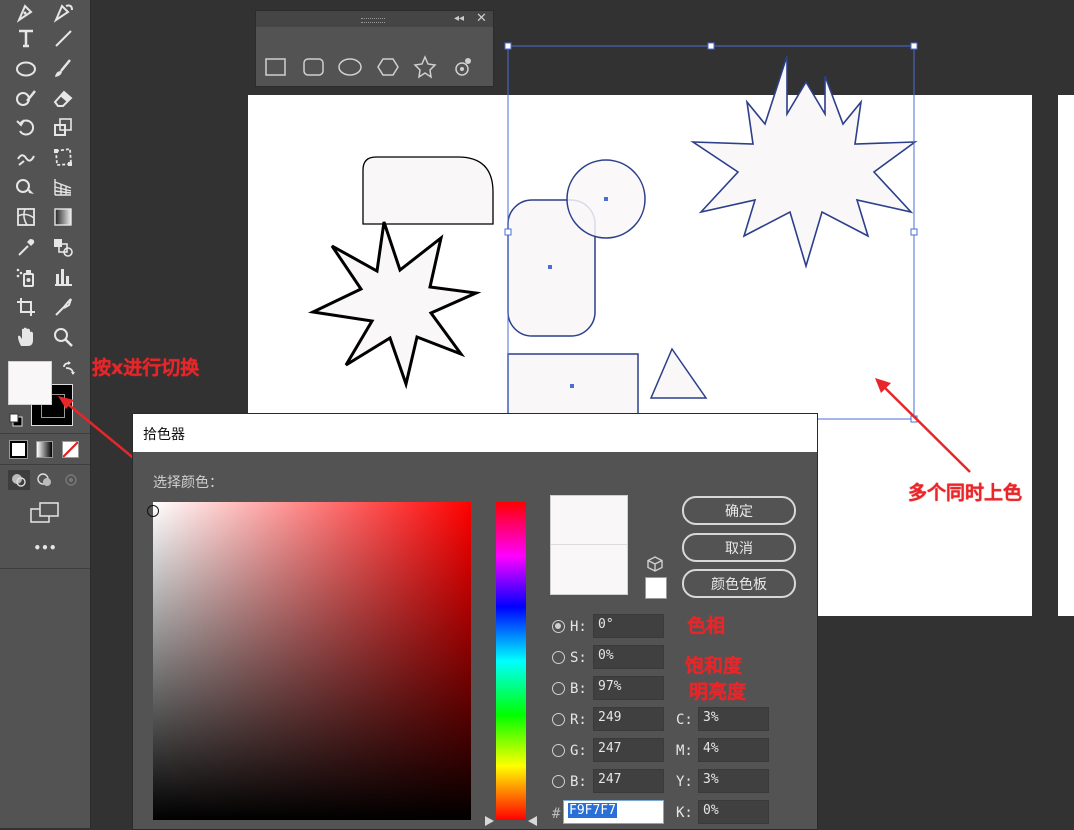 The width and height of the screenshot is (1074, 830). I want to click on saturation-field: 0%, so click(628, 657).